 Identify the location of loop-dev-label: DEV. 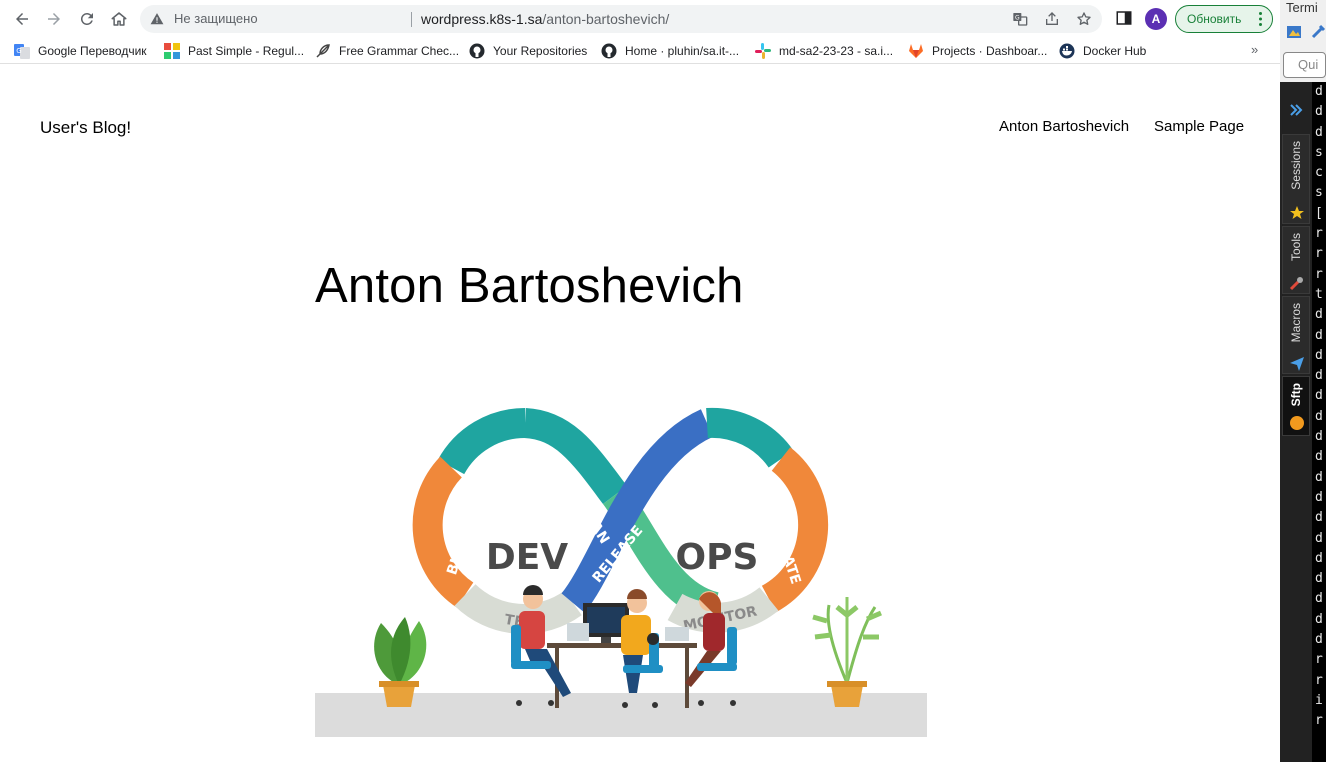
(527, 557).